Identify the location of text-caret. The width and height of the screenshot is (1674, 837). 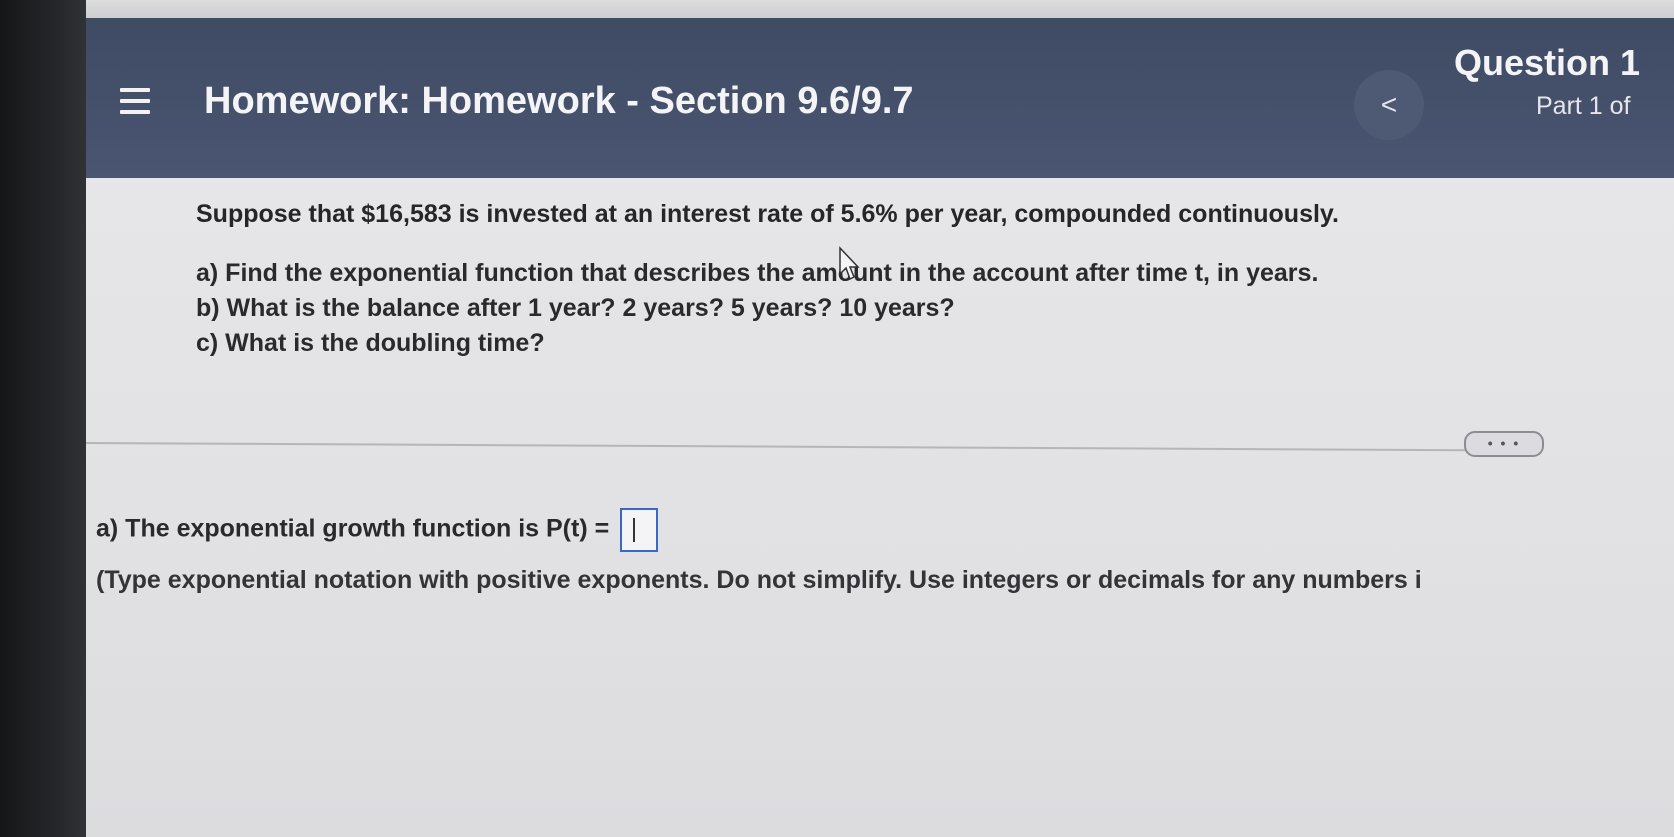
(634, 530).